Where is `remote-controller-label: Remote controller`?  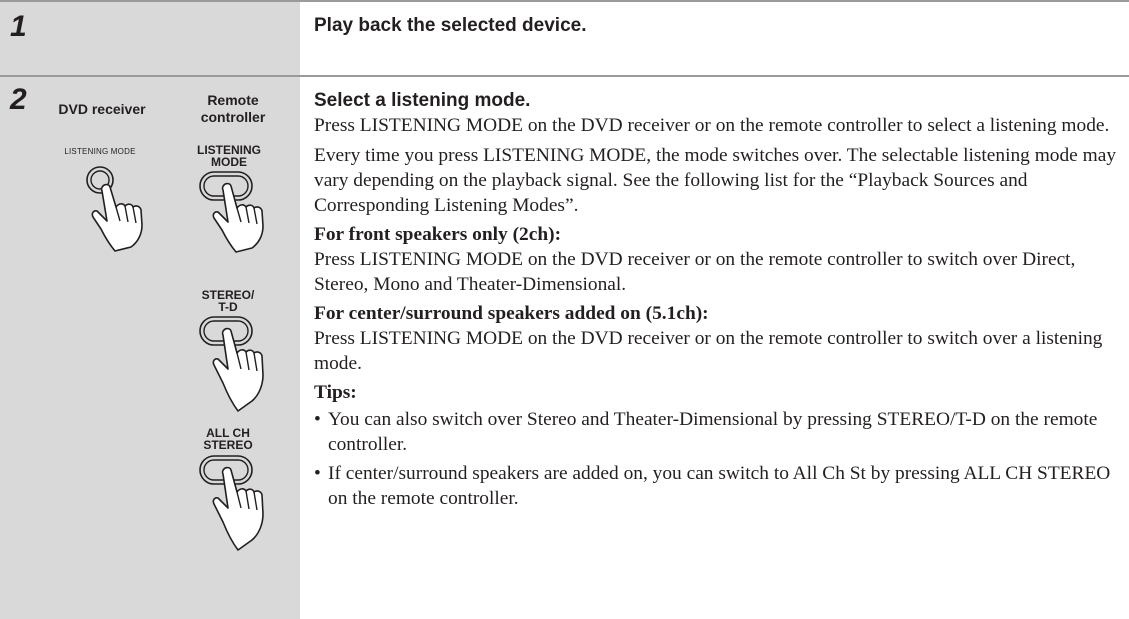
remote-controller-label: Remote controller is located at coordinates (233, 108).